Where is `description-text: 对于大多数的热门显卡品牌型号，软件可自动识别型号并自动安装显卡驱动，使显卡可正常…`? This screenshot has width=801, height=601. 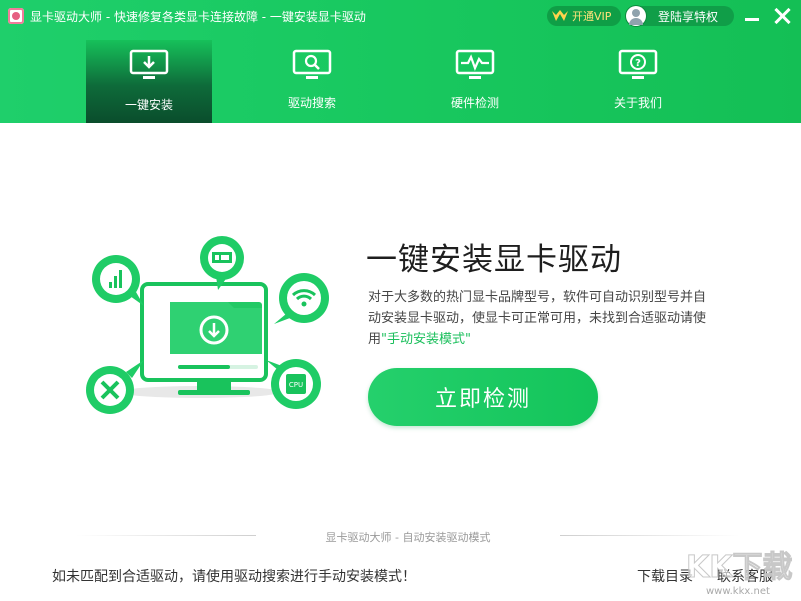 description-text: 对于大多数的热门显卡品牌型号，软件可自动识别型号并自动安装显卡驱动，使显卡可正常… is located at coordinates (538, 318).